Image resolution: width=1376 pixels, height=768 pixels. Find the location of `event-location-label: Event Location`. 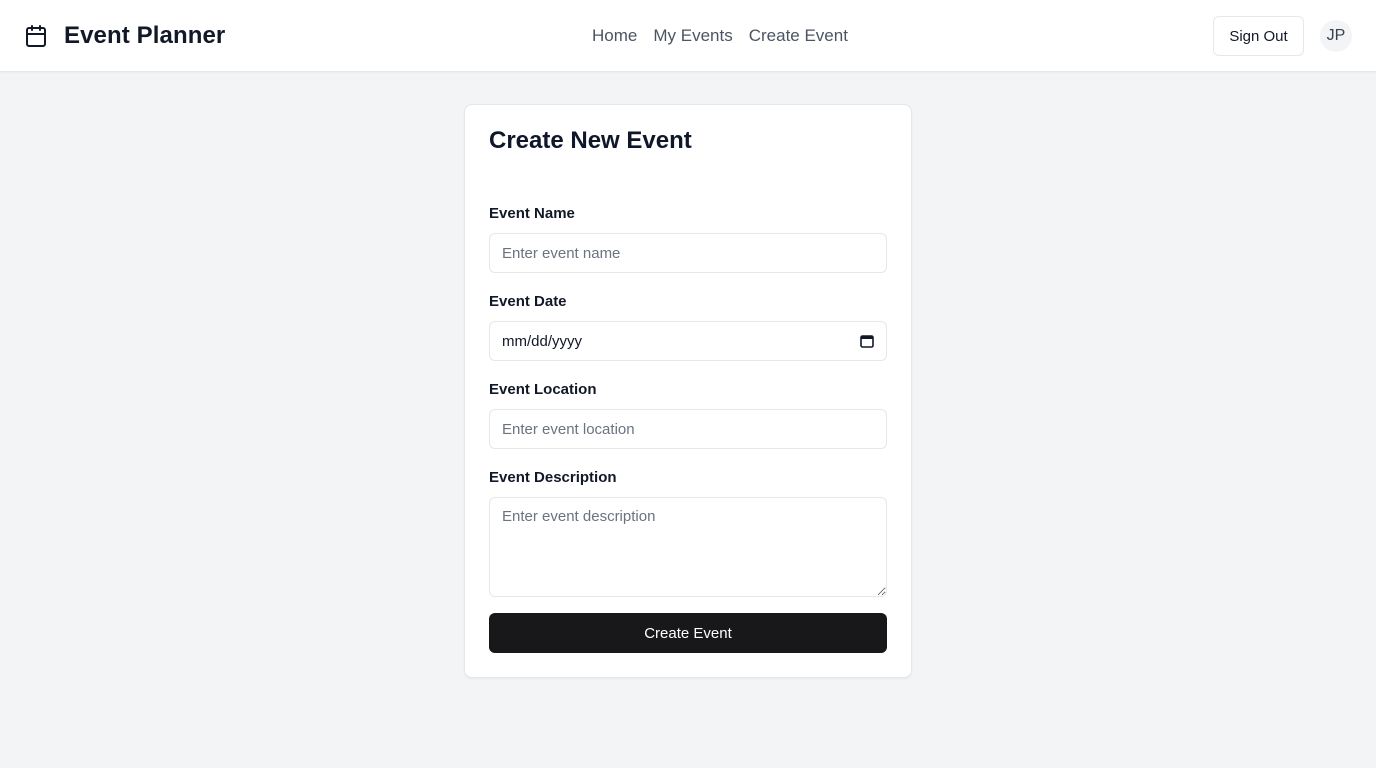

event-location-label: Event Location is located at coordinates (543, 389).